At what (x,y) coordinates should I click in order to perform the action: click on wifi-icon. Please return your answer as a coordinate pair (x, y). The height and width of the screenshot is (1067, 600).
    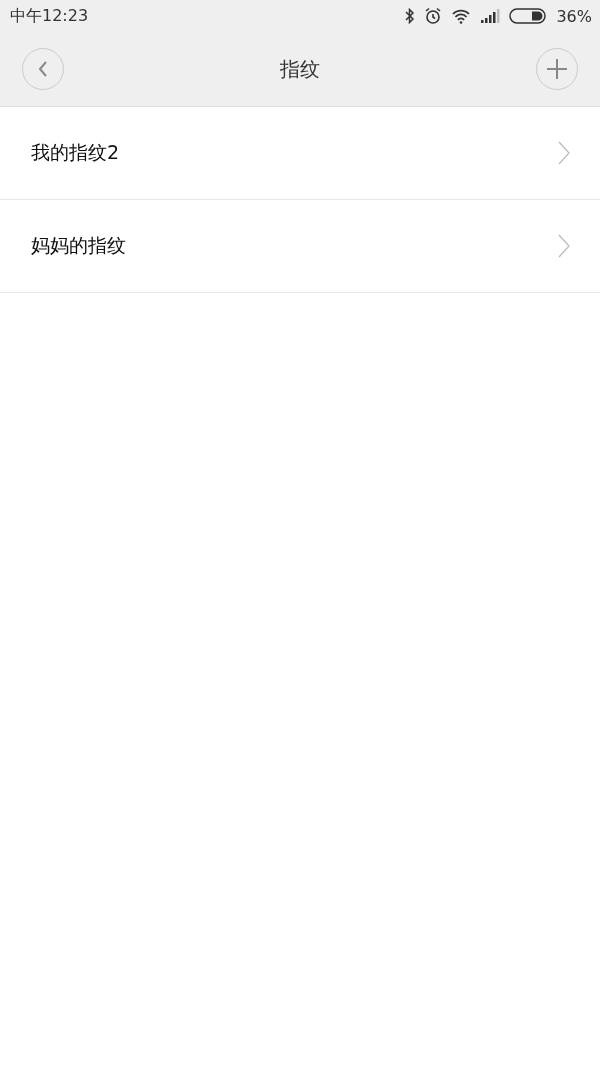
    Looking at the image, I should click on (461, 16).